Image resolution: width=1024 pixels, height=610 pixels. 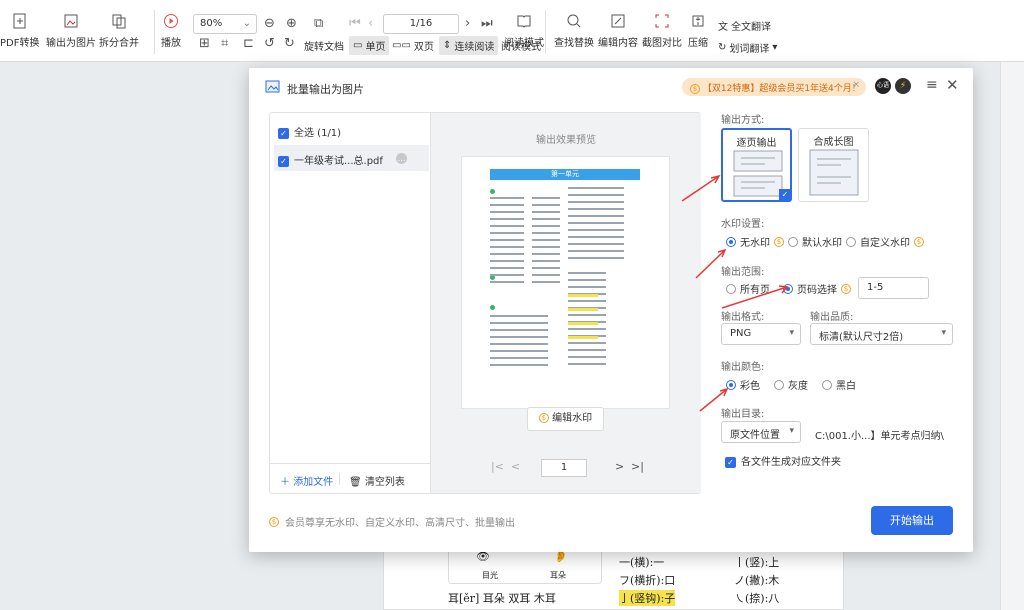 I want to click on file-list: ✓ 全选 (1/1) ✓ 一年级考试...总.pdf … ＋ 添加文件 🗑 清空列表, so click(x=350, y=303).